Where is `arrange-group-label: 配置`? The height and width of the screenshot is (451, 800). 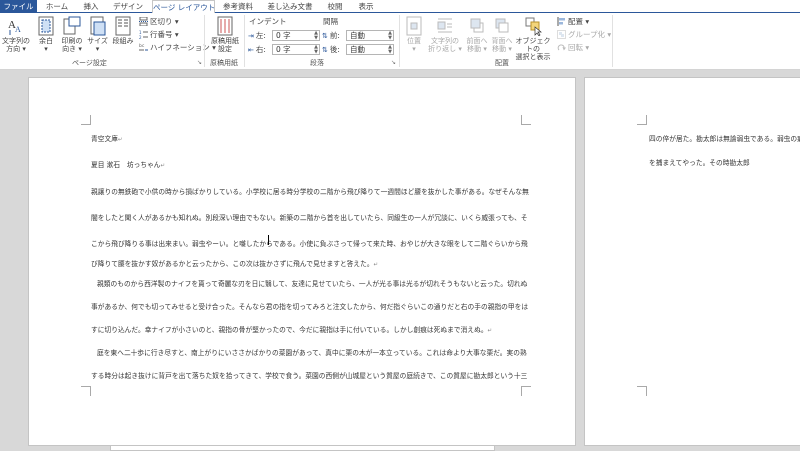
arrange-group-label: 配置 is located at coordinates (502, 63).